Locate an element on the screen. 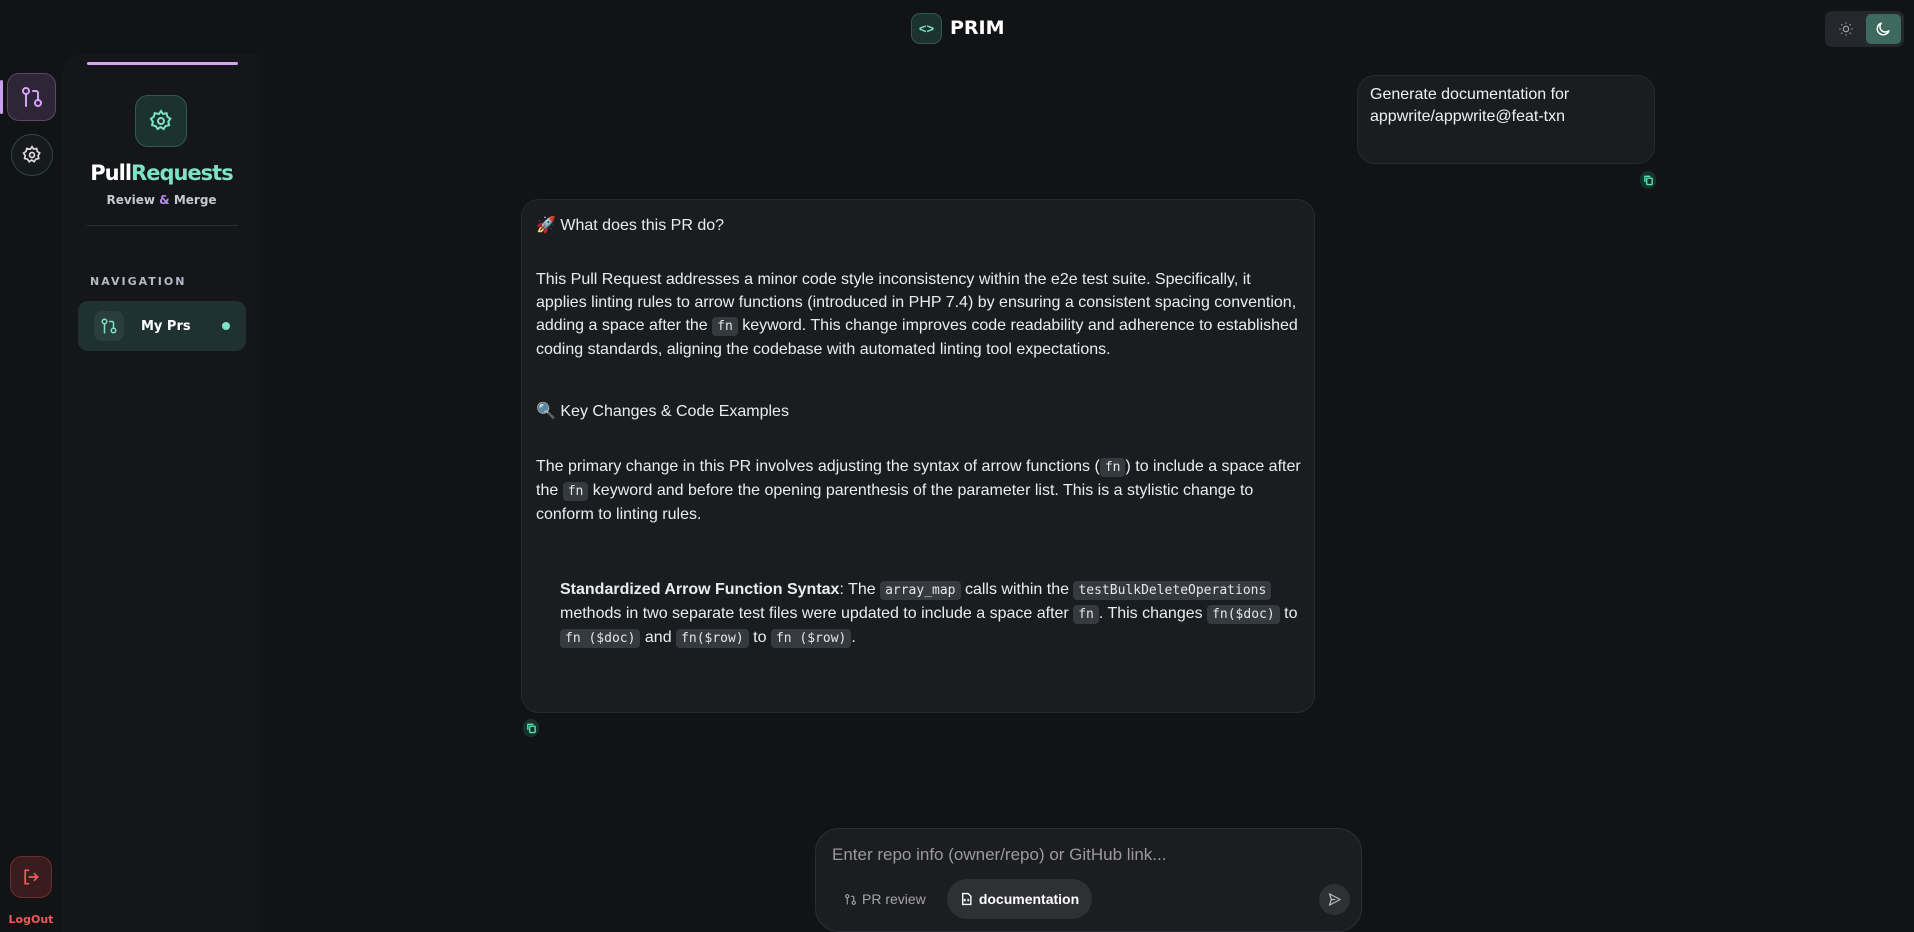  tagline-amp: & is located at coordinates (164, 200).